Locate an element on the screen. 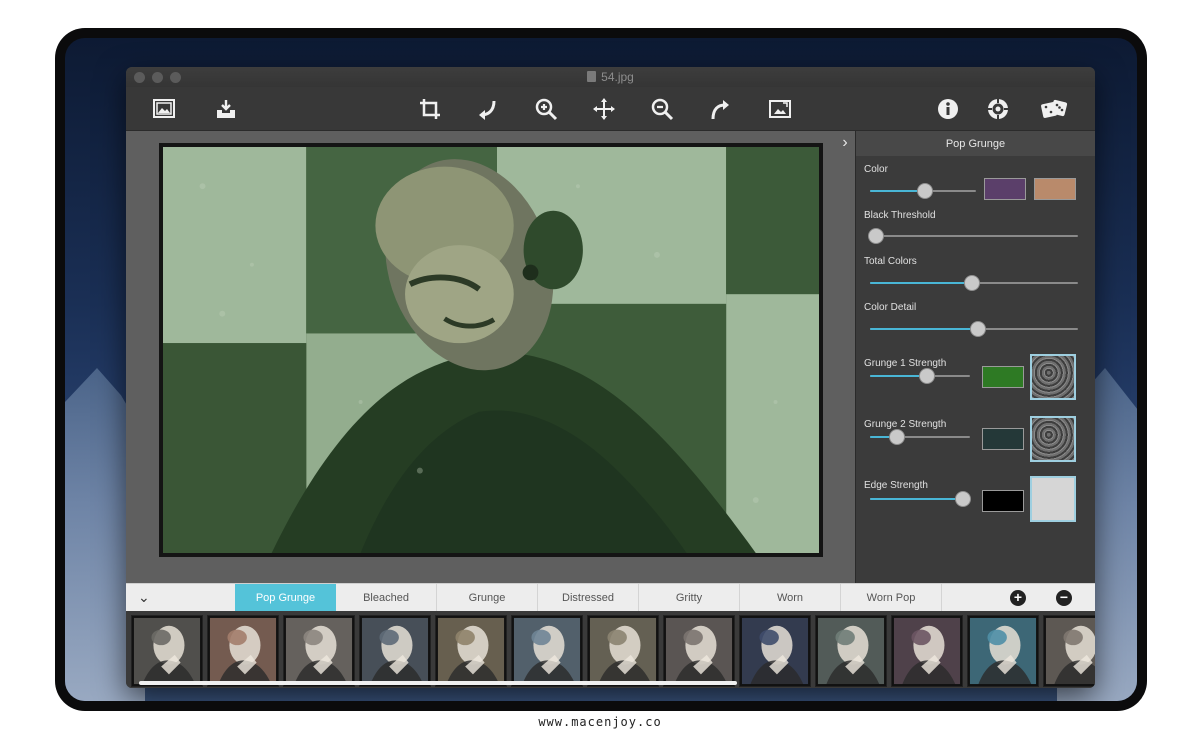 Image resolution: width=1200 pixels, height=735 pixels. color-slider is located at coordinates (923, 191).